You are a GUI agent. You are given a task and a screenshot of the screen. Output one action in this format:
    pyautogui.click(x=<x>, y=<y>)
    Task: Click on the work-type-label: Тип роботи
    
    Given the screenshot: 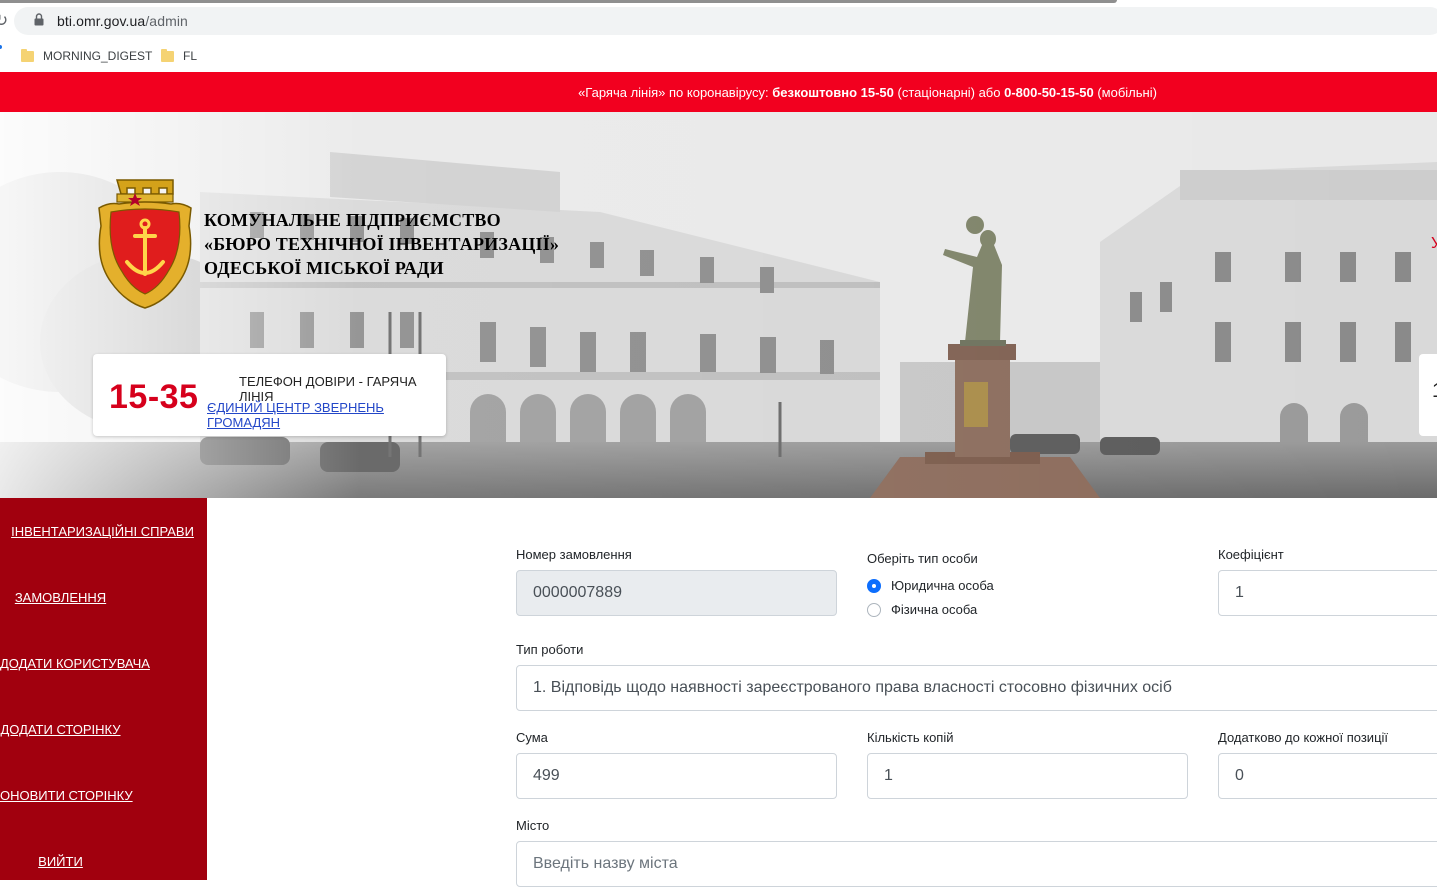 What is the action you would take?
    pyautogui.click(x=550, y=649)
    